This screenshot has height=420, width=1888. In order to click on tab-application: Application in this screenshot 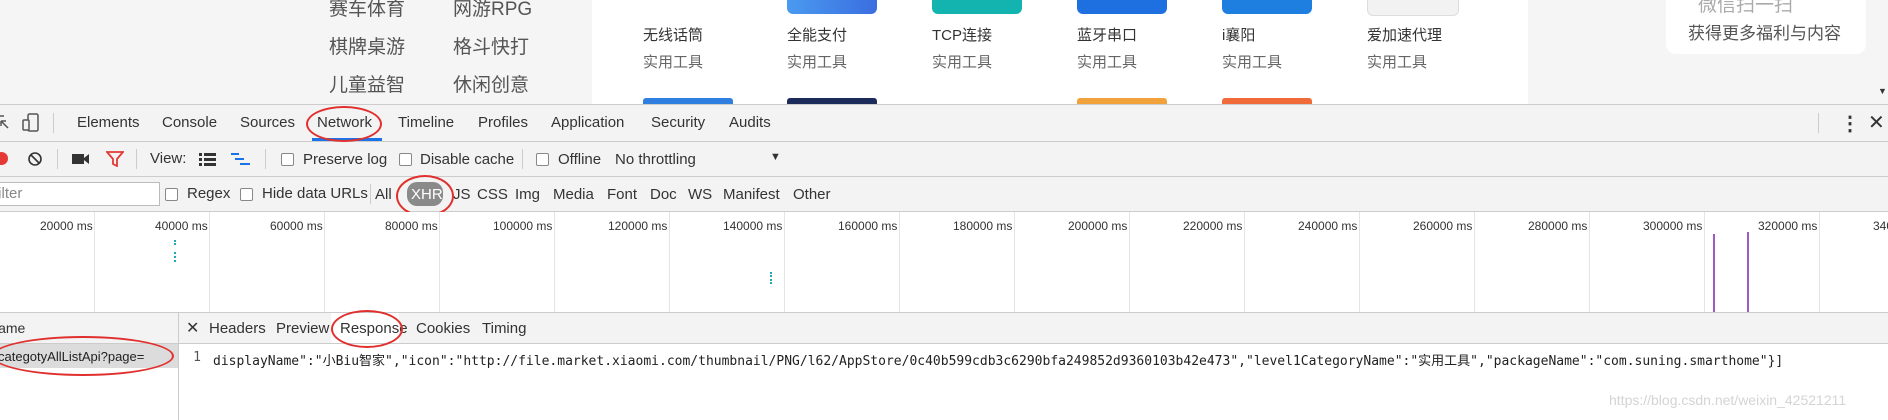, I will do `click(587, 122)`.